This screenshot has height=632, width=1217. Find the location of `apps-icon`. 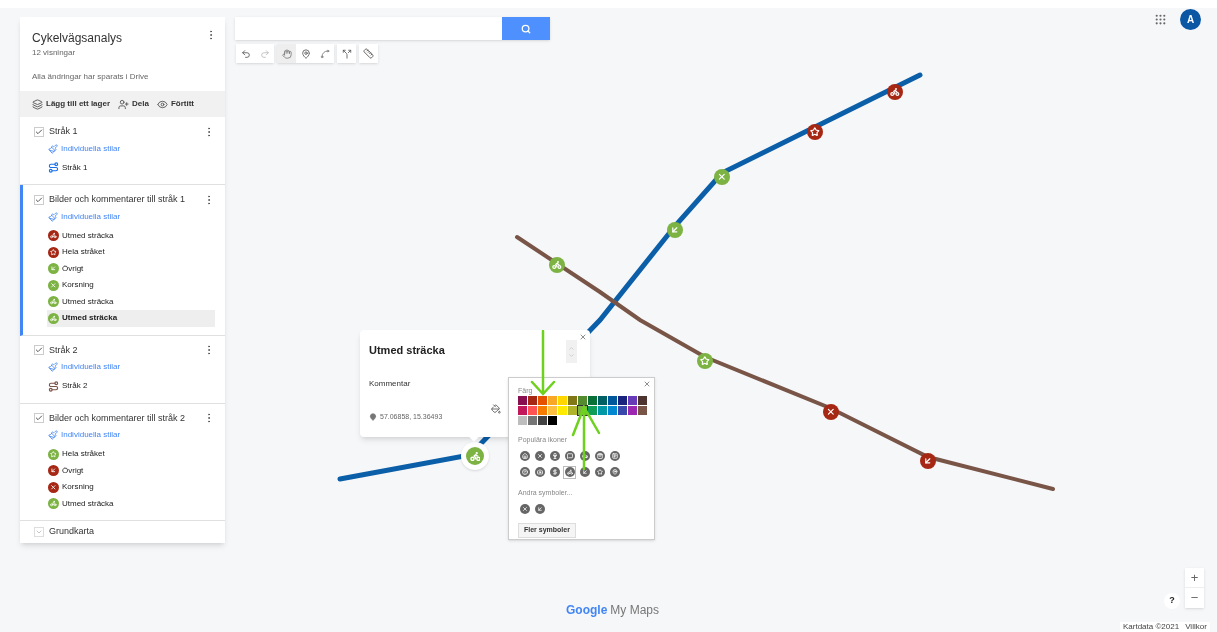

apps-icon is located at coordinates (1160, 19).